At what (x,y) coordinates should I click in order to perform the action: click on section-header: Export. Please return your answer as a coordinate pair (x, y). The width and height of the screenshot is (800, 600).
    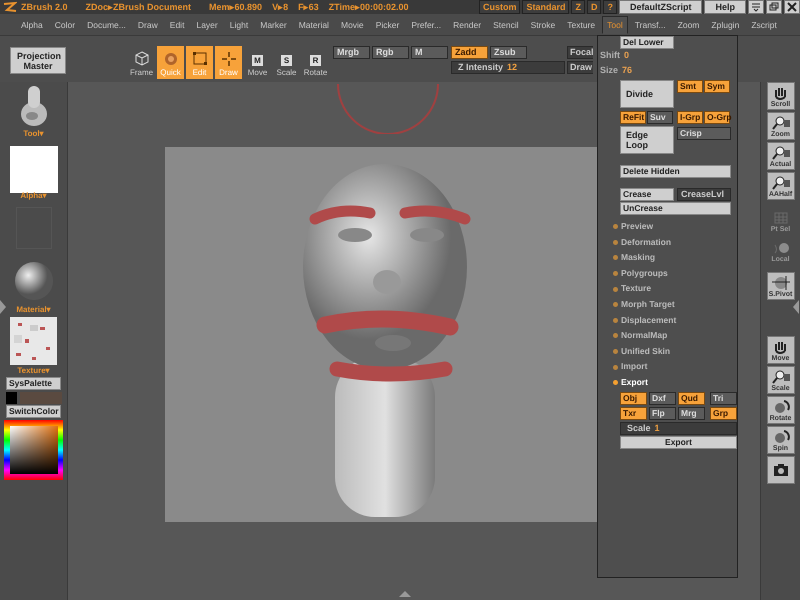
    Looking at the image, I should click on (676, 382).